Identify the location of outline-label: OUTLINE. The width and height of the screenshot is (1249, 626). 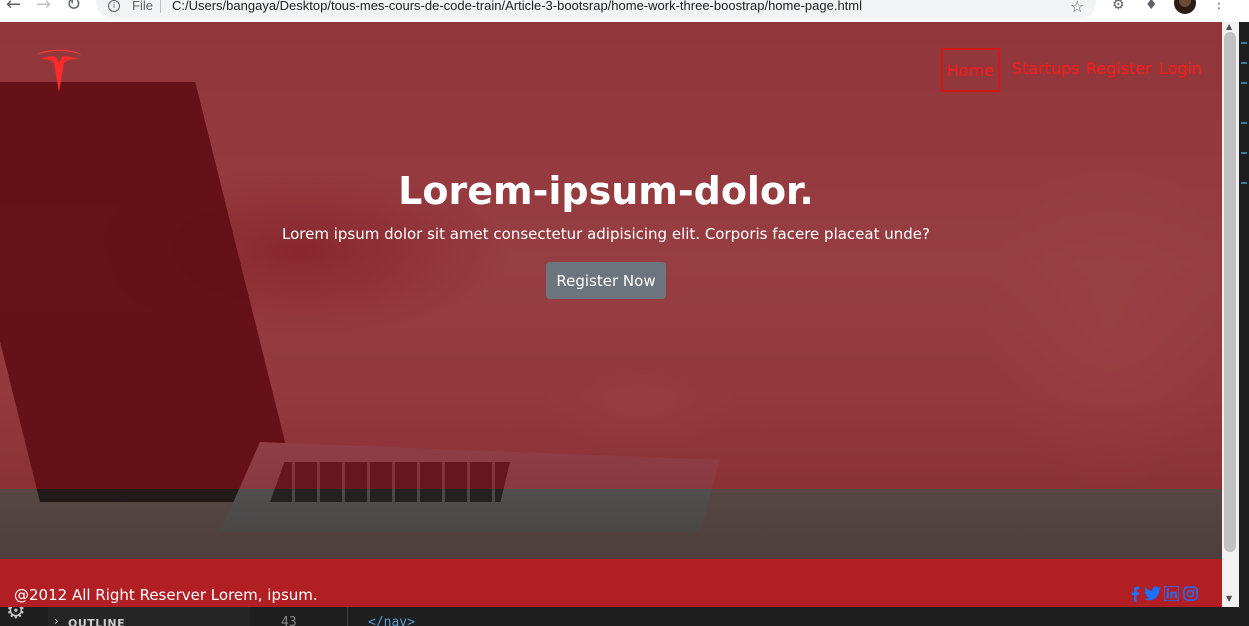
(97, 621).